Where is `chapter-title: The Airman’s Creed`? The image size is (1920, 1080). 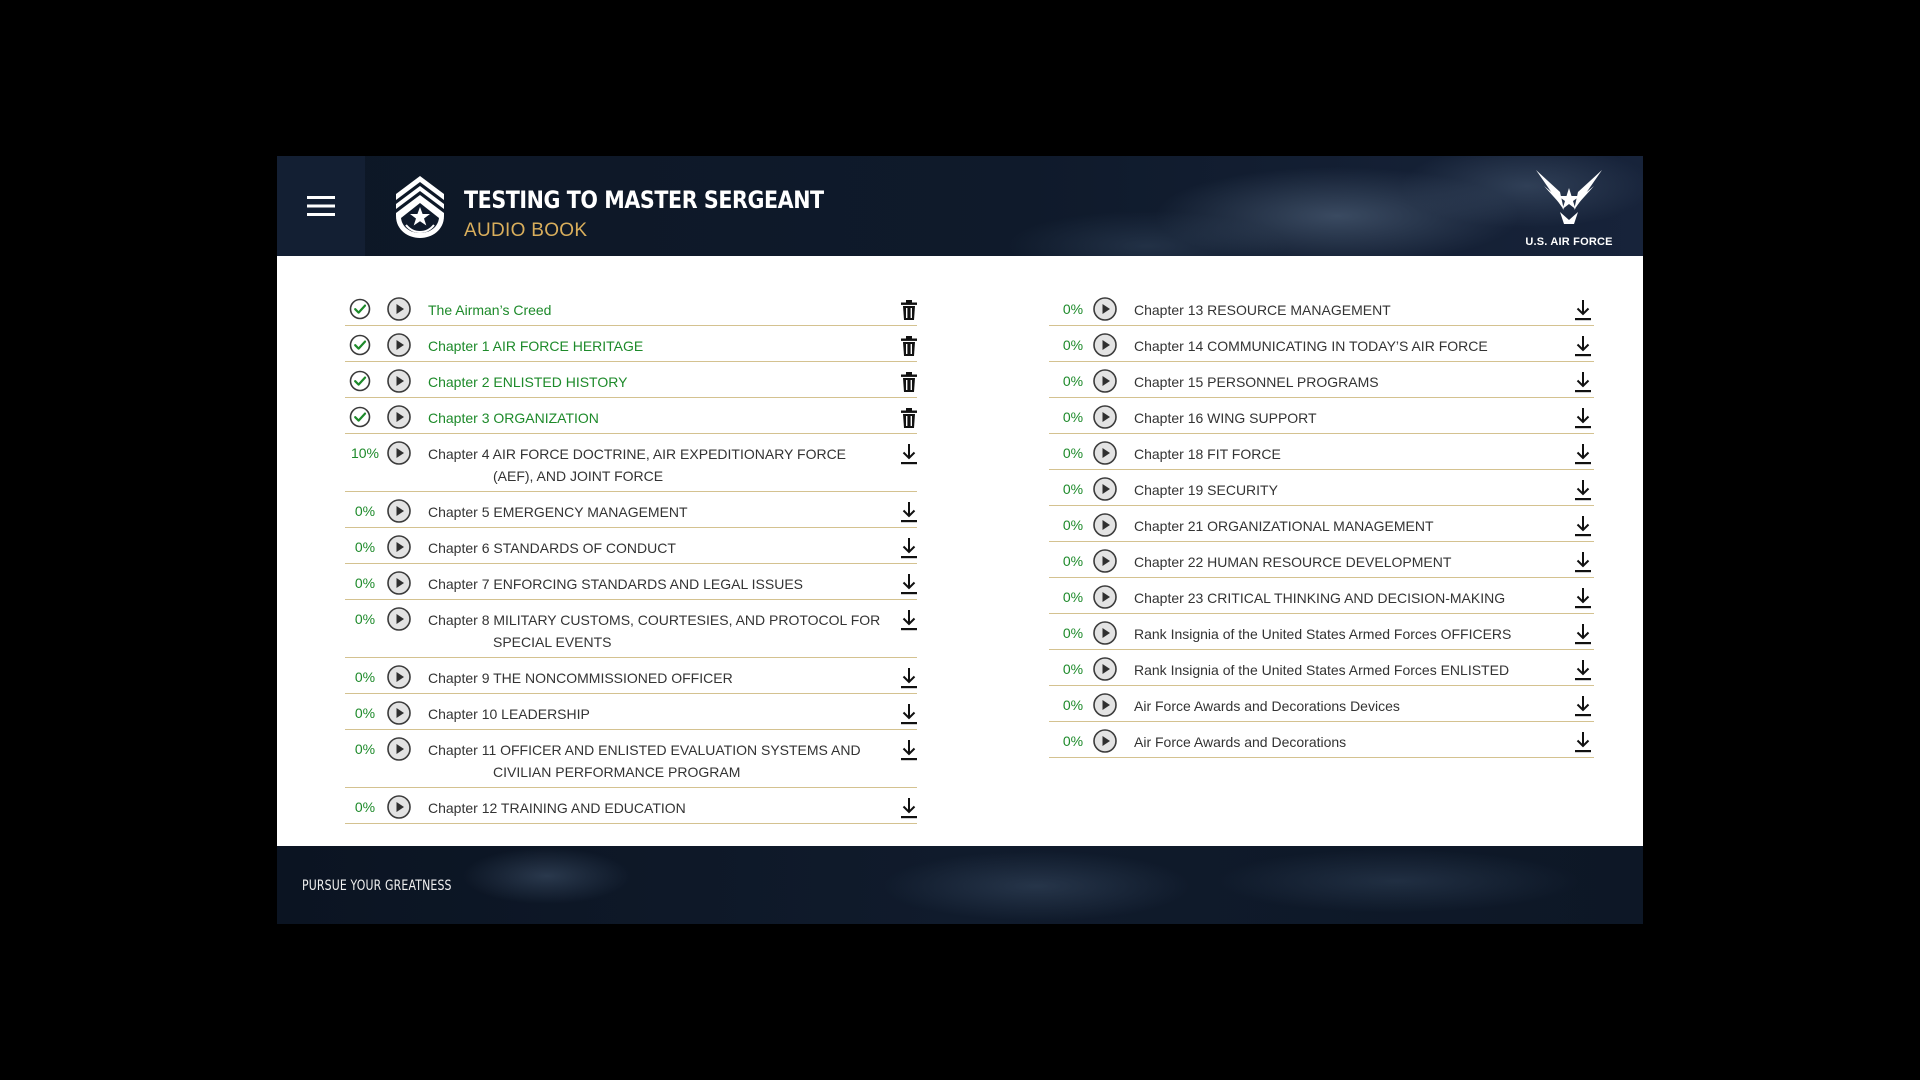 chapter-title: The Airman’s Creed is located at coordinates (489, 310).